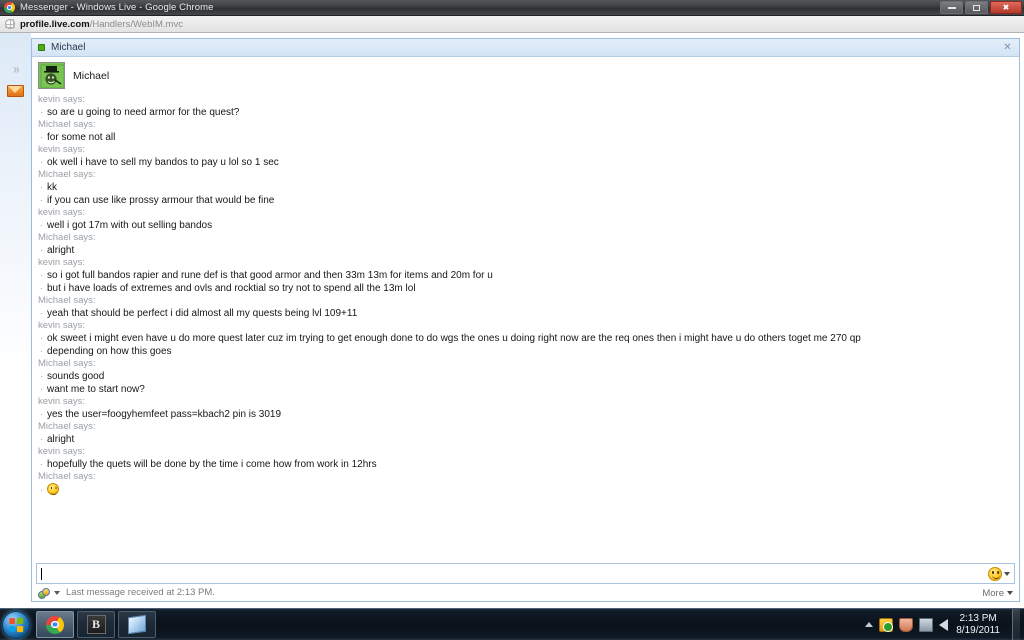  I want to click on taskbar-item-chrome, so click(55, 624).